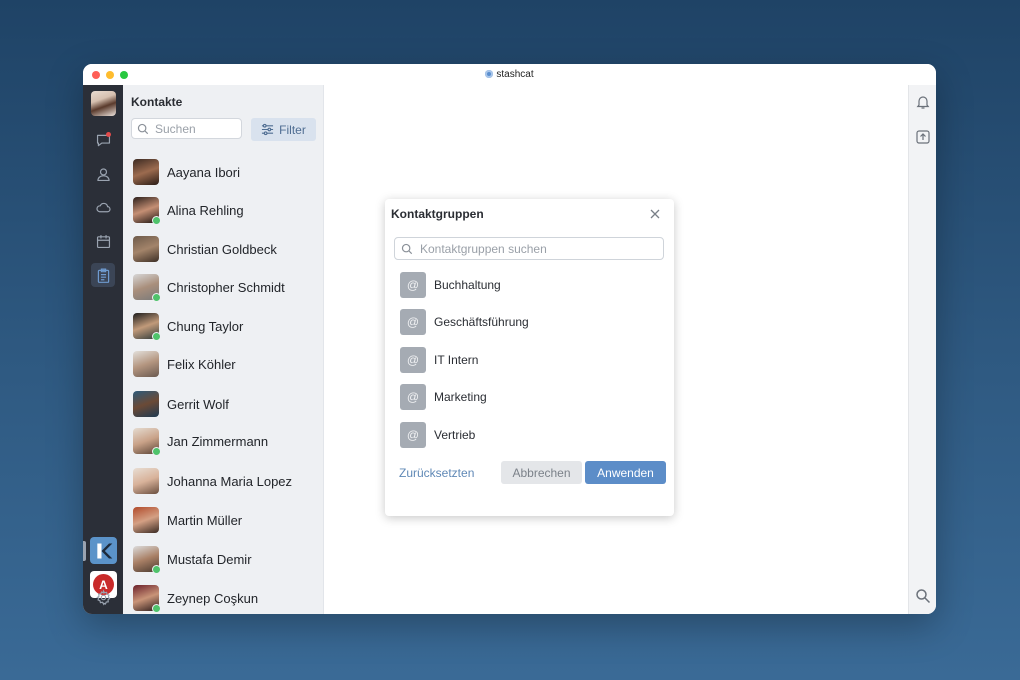  I want to click on contact-row: Felix Köhler, so click(225, 364).